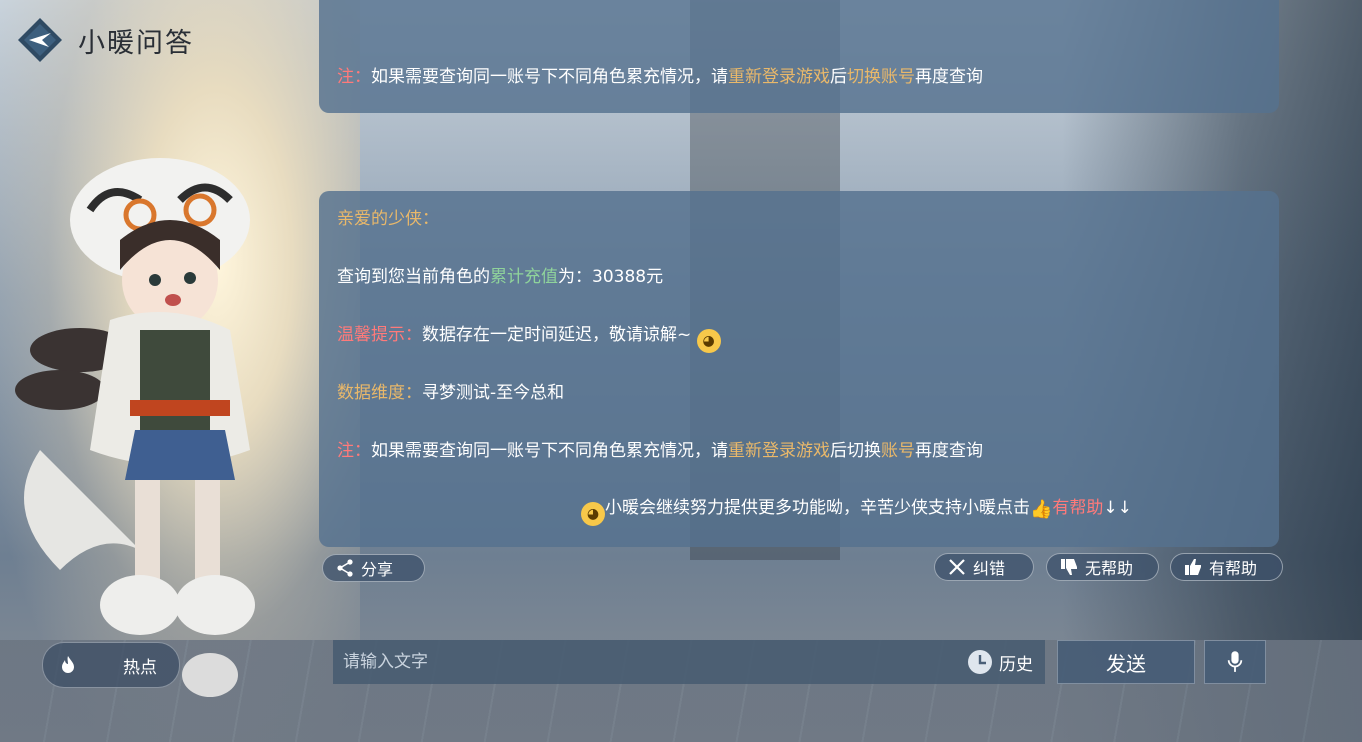  I want to click on helpful-label: 有帮助, so click(1233, 568).